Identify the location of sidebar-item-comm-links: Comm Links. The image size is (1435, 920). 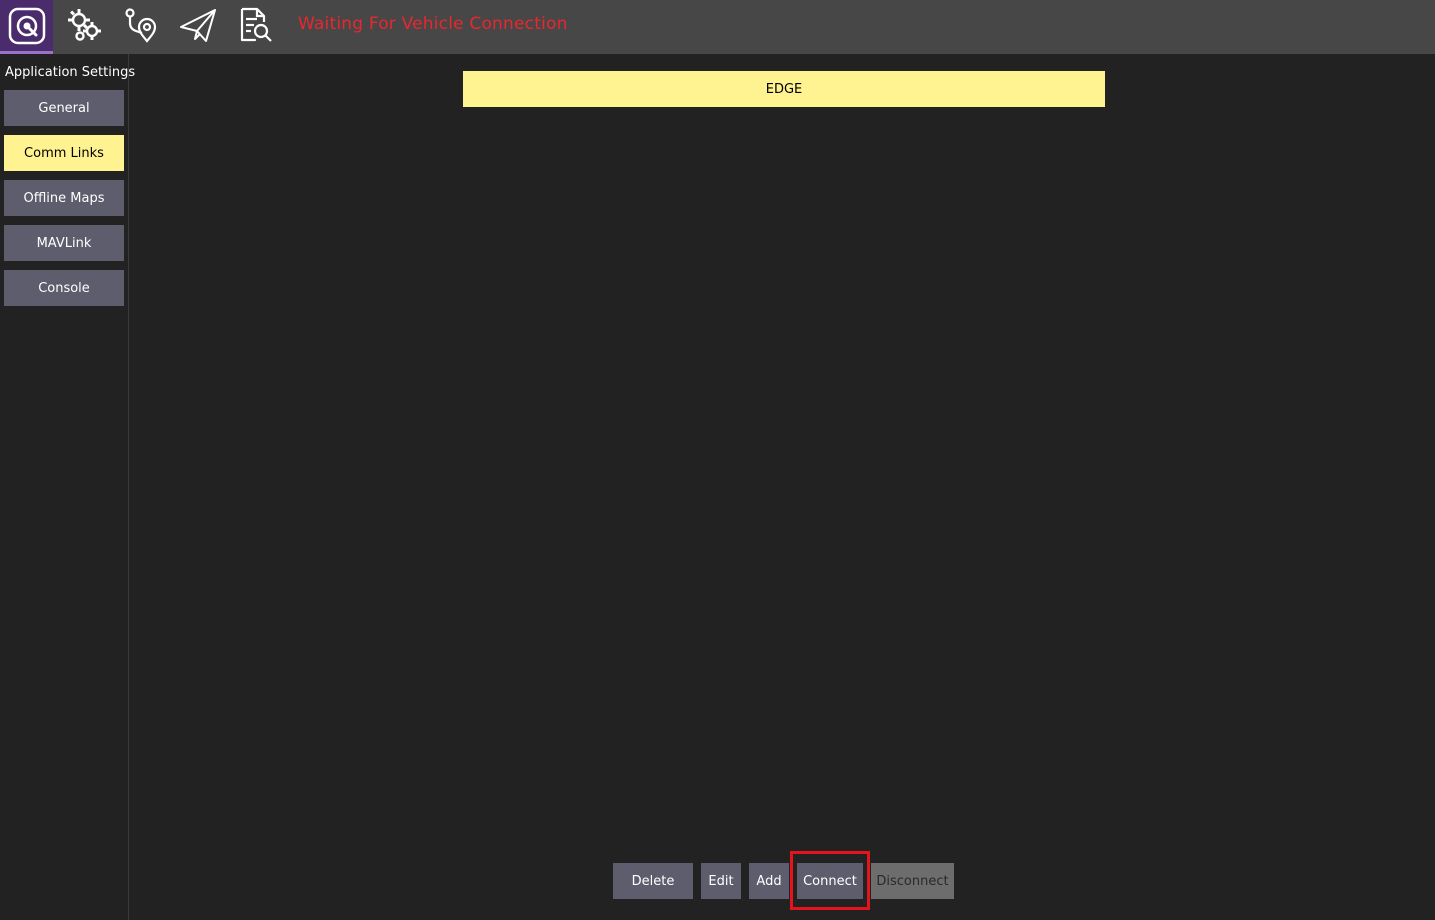
(64, 153).